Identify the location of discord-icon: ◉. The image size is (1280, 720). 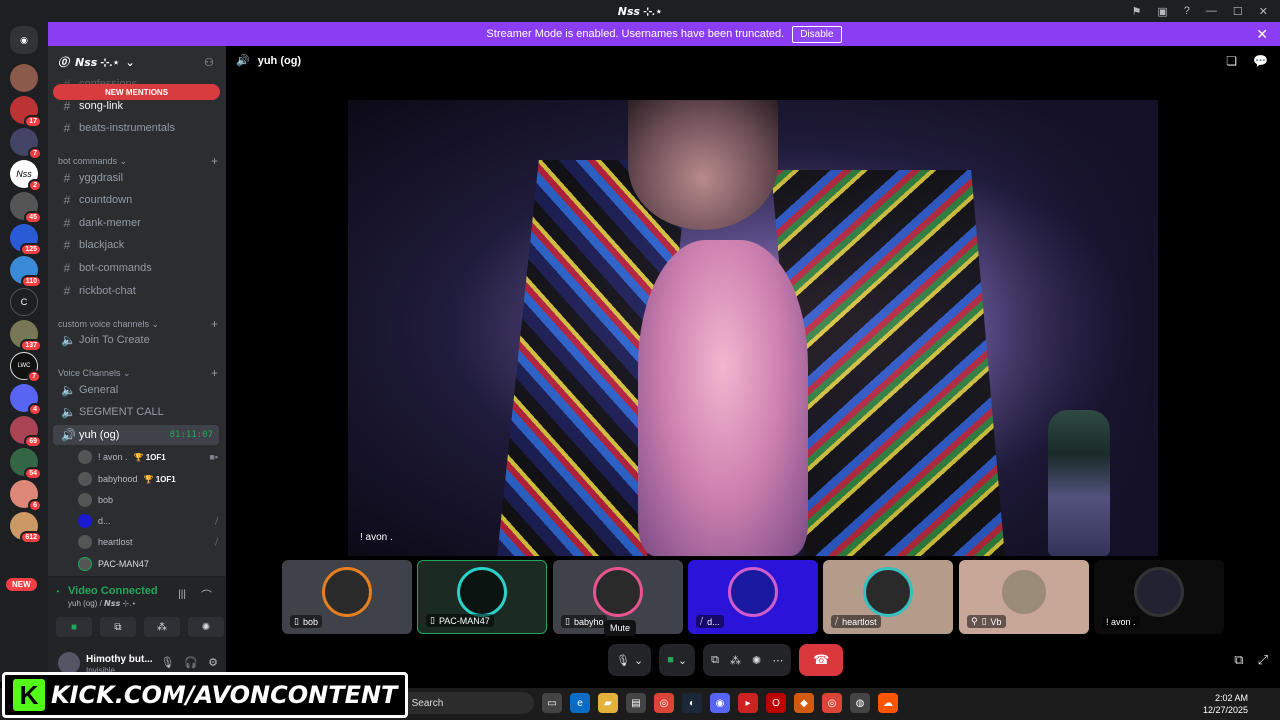
(720, 703).